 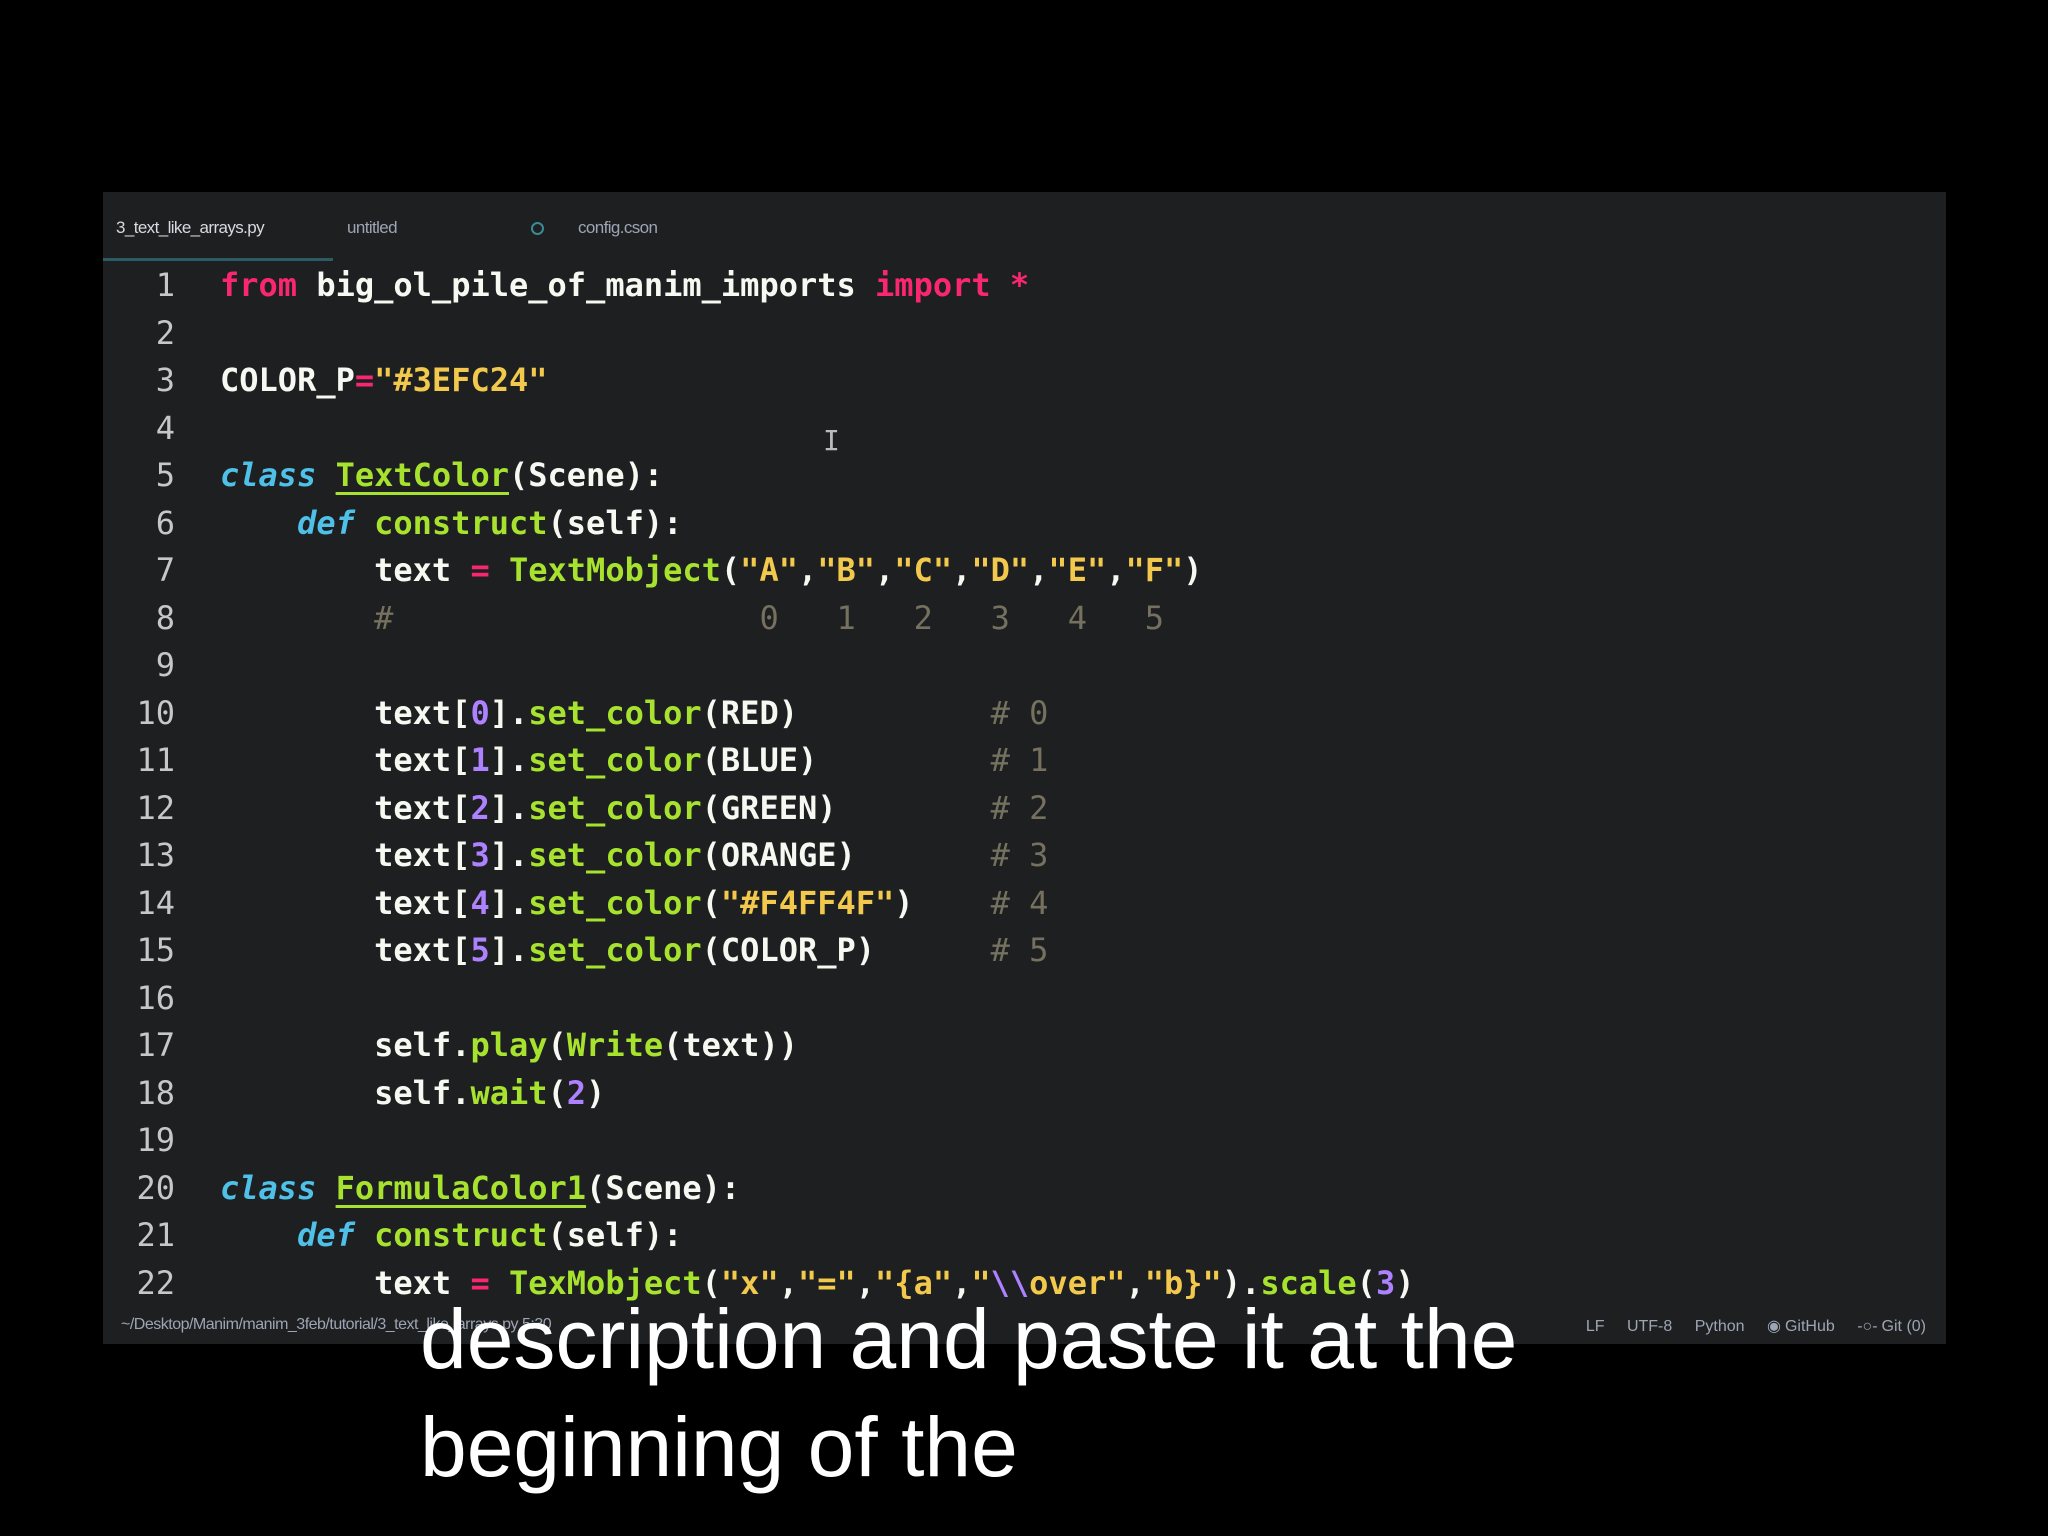 What do you see at coordinates (846, 760) in the screenshot?
I see `code-token-plain: (BLUE)` at bounding box center [846, 760].